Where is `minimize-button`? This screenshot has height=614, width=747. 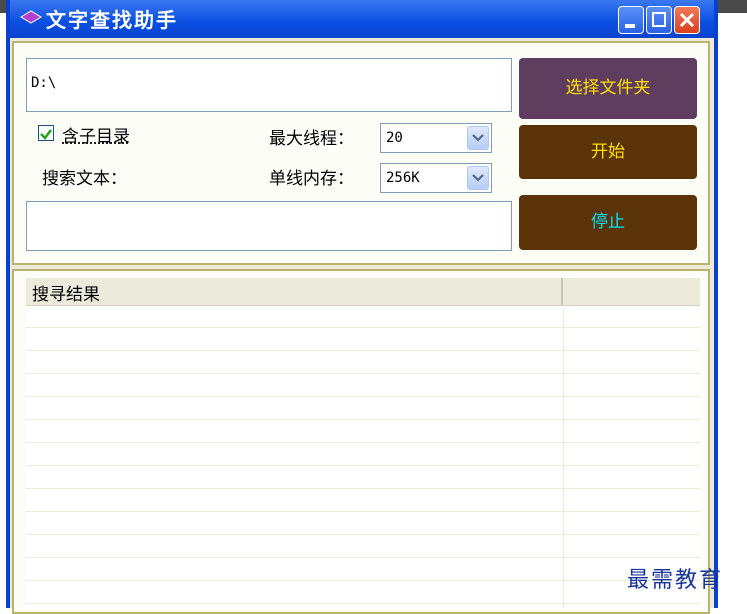
minimize-button is located at coordinates (631, 20).